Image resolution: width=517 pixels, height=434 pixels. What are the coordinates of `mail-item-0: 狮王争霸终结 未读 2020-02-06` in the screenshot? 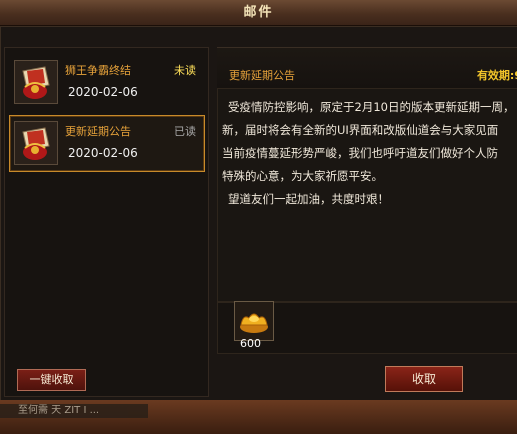 It's located at (107, 82).